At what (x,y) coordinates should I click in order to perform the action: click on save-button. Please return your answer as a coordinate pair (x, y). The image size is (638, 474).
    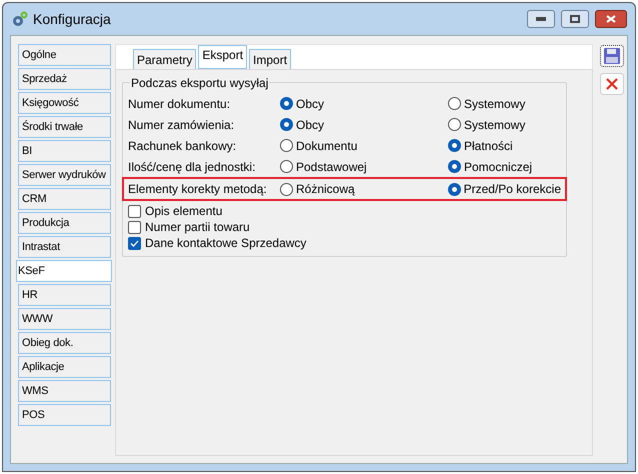
    Looking at the image, I should click on (612, 56).